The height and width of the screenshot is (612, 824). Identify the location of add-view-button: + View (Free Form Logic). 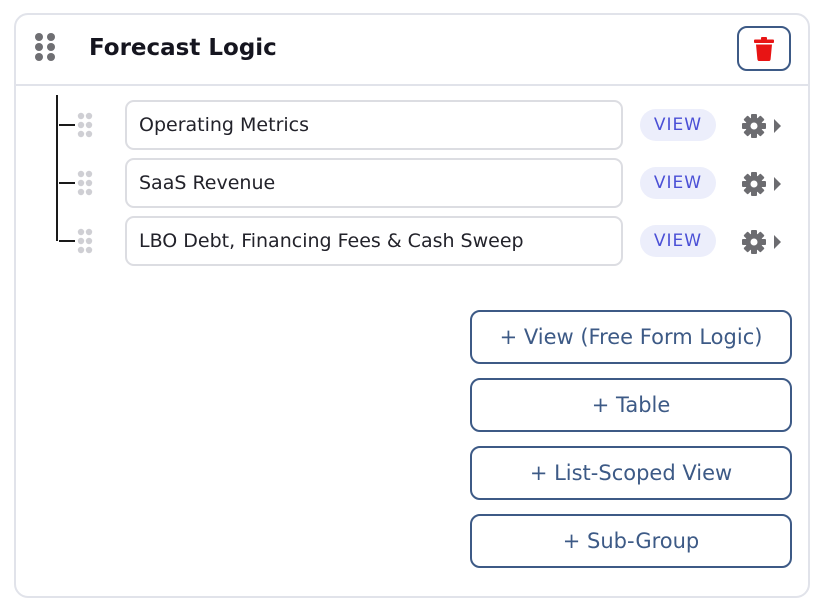
(631, 337).